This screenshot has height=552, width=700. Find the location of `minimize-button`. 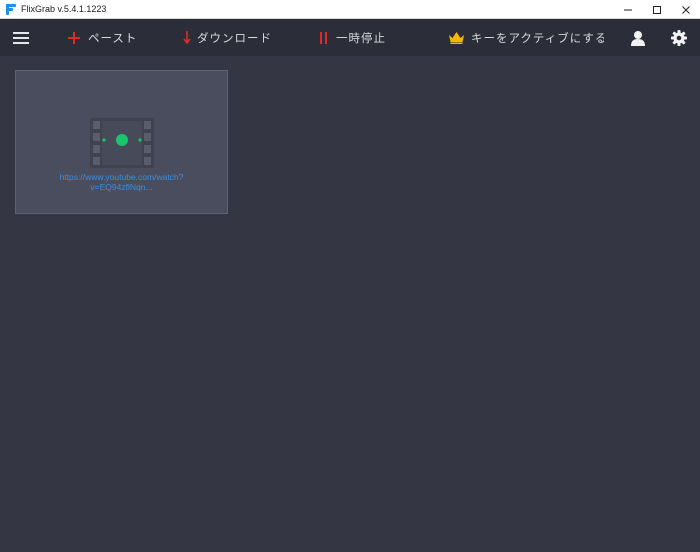

minimize-button is located at coordinates (627, 9).